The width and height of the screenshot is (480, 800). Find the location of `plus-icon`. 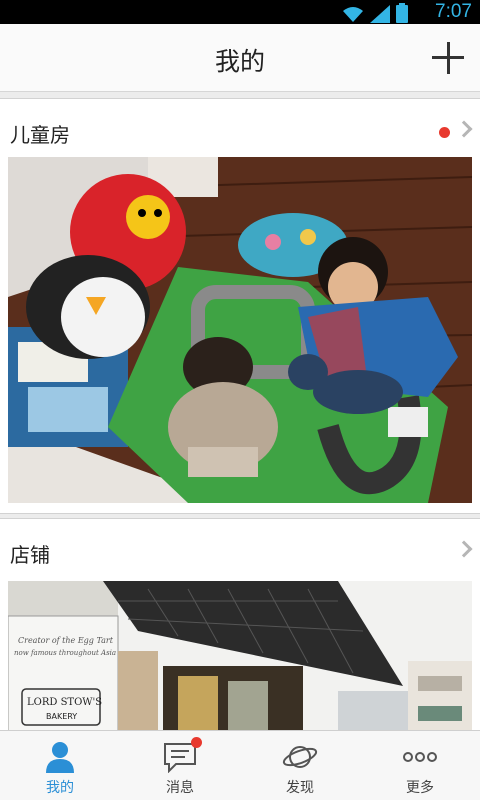

plus-icon is located at coordinates (448, 58).